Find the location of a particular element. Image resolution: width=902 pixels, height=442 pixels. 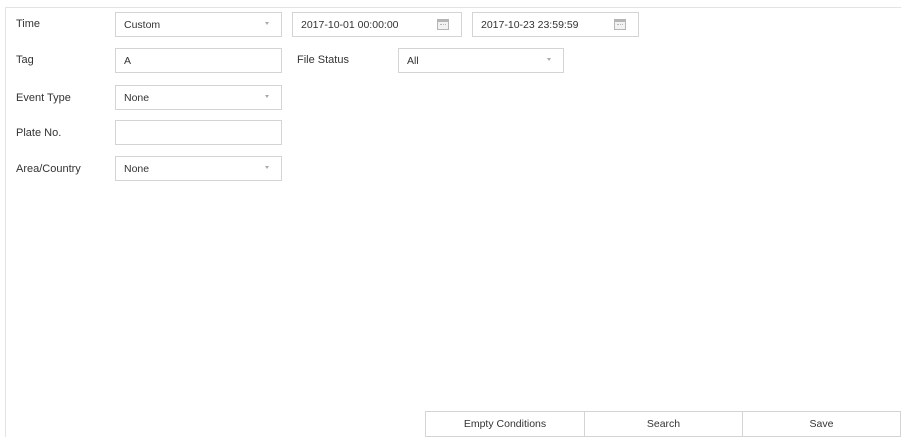

start-time-value: 2017-10-01 00:00:00 is located at coordinates (350, 25).